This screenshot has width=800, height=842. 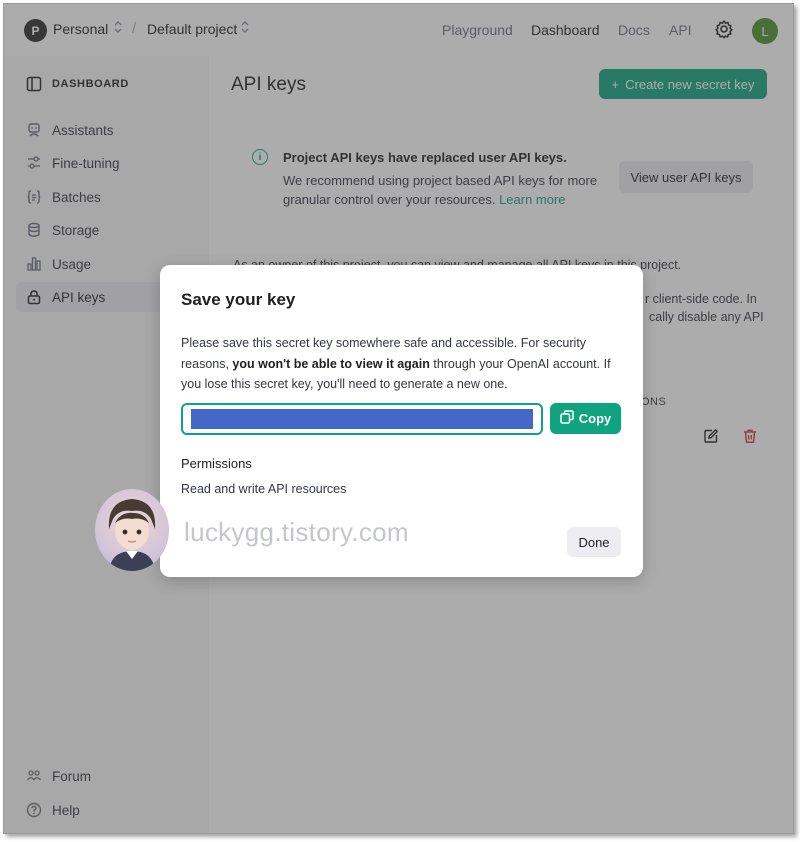 I want to click on copy-button: Copy, so click(x=585, y=418).